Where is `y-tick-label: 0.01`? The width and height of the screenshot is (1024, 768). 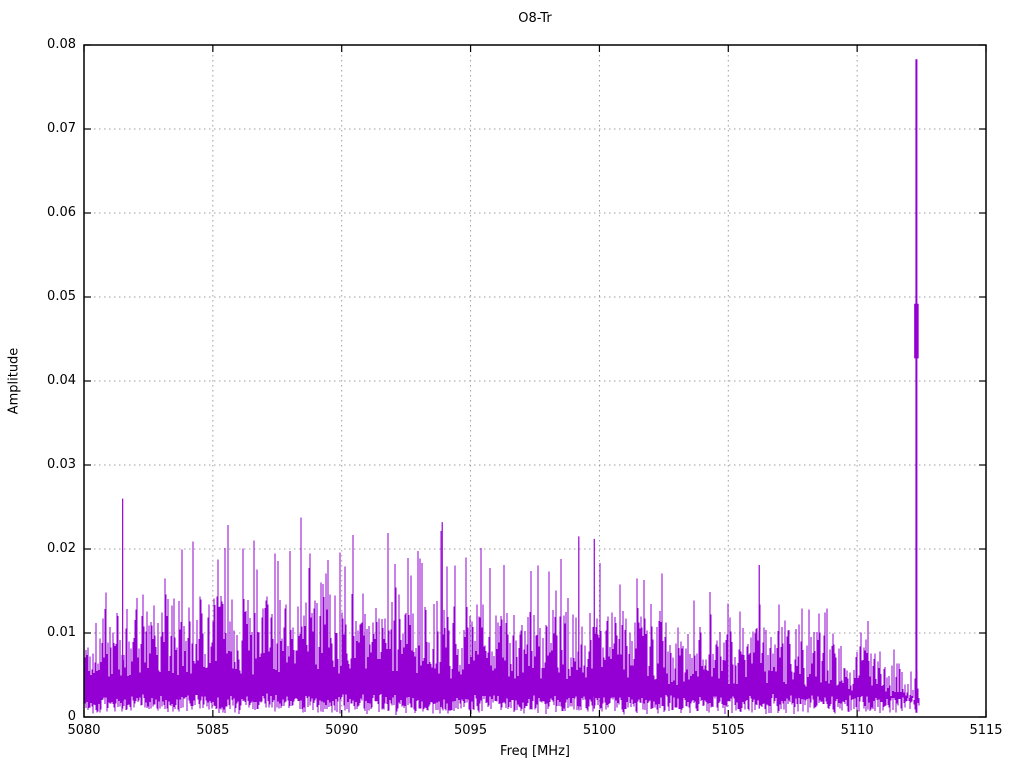 y-tick-label: 0.01 is located at coordinates (61, 632).